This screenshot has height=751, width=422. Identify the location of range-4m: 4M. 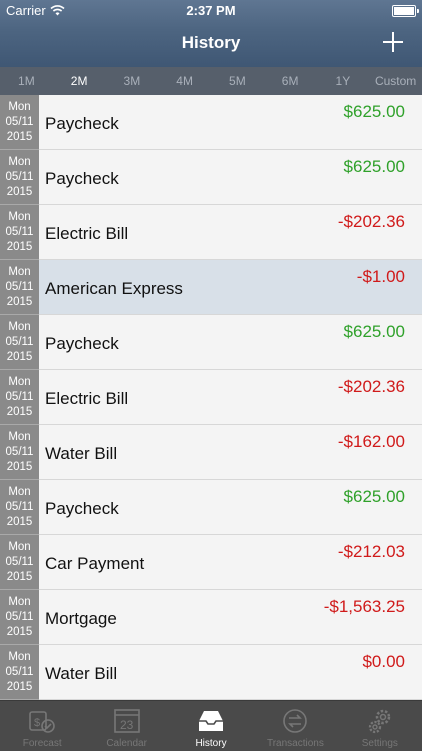
(184, 81).